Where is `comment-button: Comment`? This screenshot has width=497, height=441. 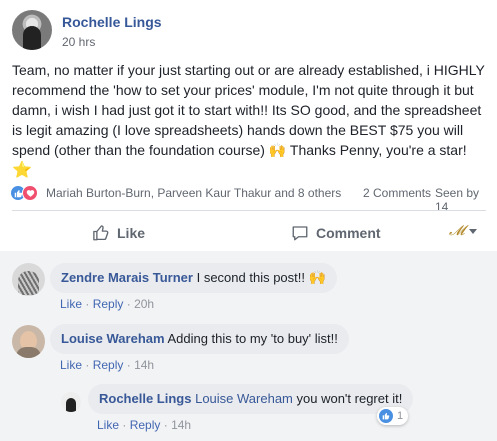 comment-button: Comment is located at coordinates (336, 233).